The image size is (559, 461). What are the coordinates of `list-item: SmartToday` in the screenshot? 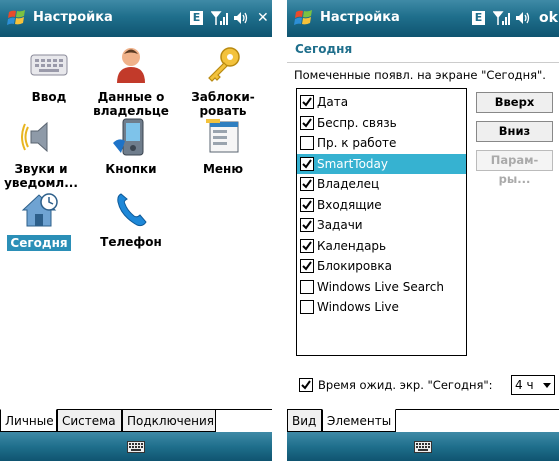 It's located at (381, 163).